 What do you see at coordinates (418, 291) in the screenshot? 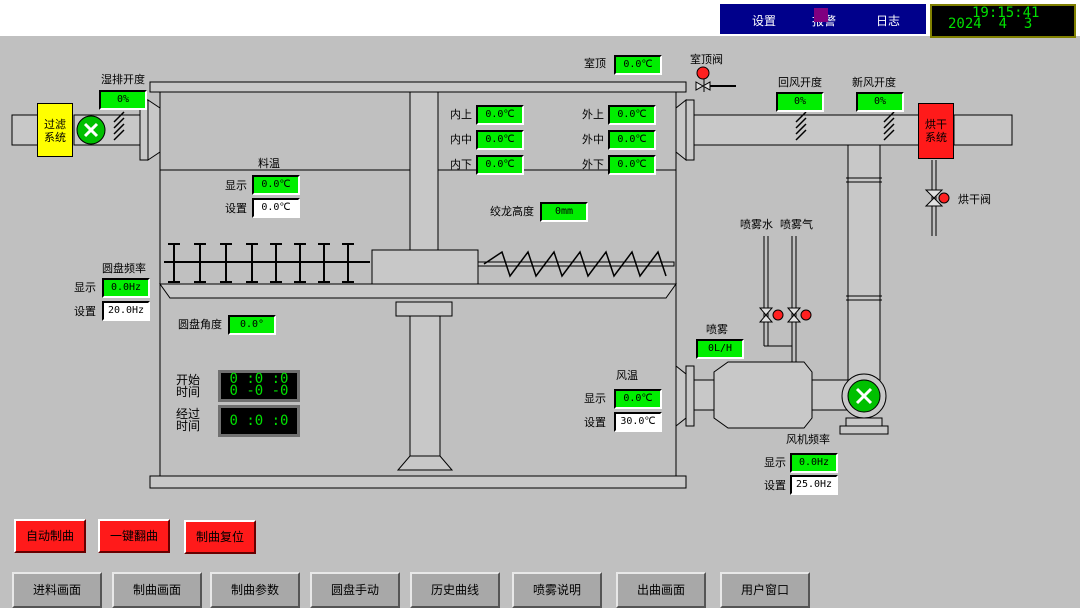
I see `disc` at bounding box center [418, 291].